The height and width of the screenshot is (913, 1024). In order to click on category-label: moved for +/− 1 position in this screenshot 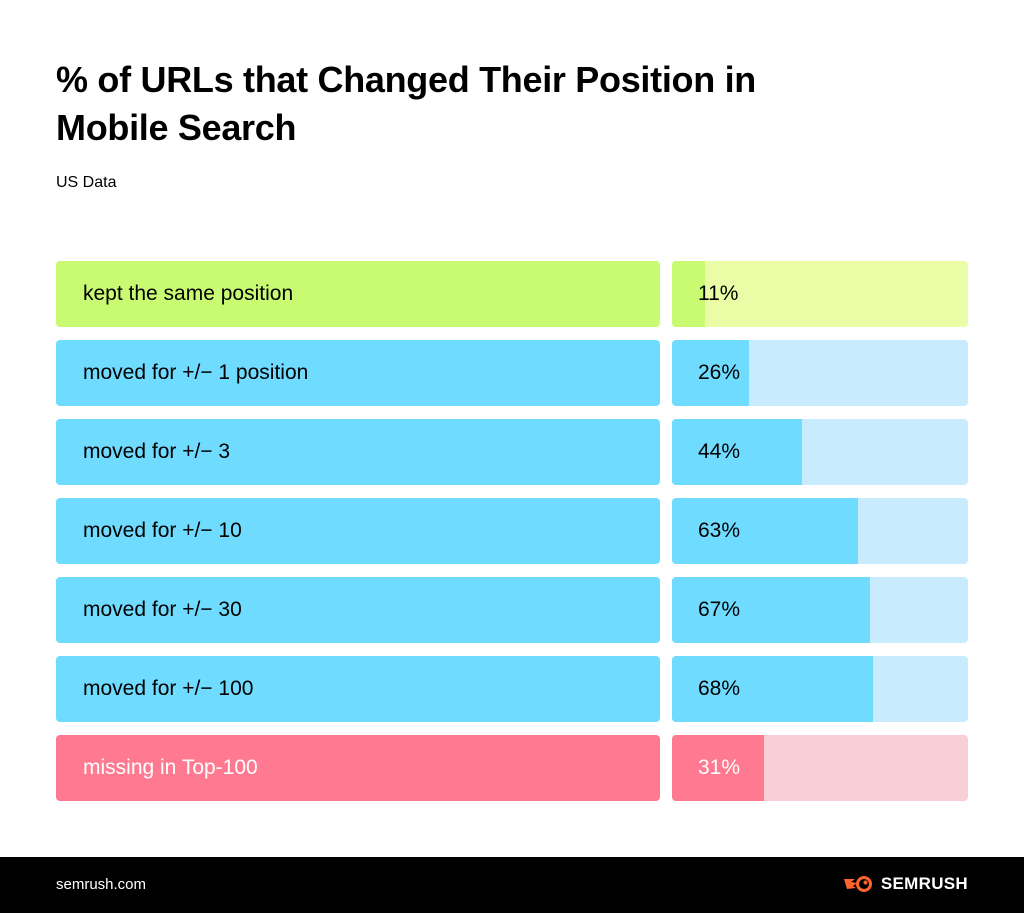, I will do `click(358, 373)`.